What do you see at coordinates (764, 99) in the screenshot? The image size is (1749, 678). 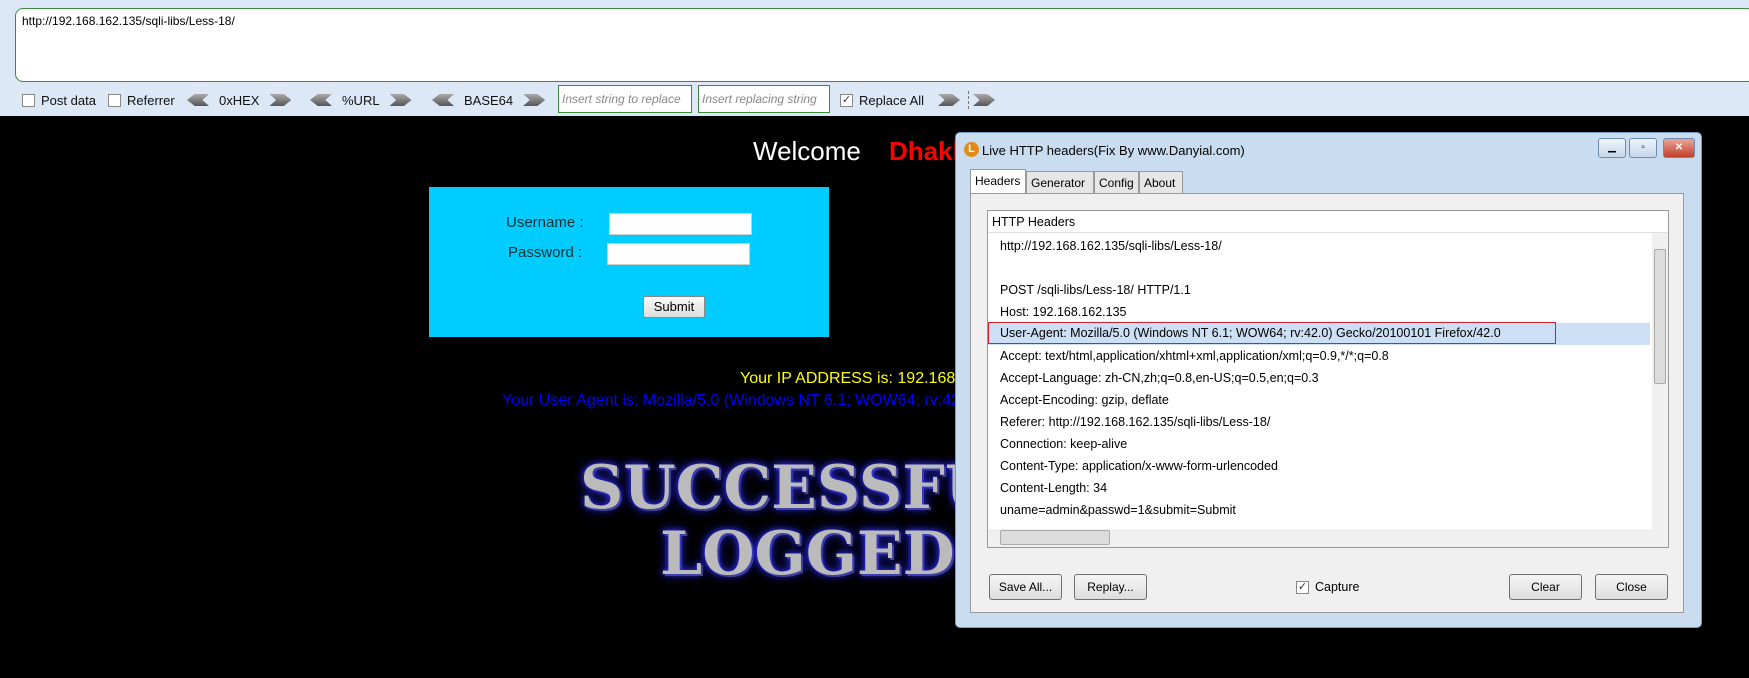 I see `replace-string-input: Insert replacing string` at bounding box center [764, 99].